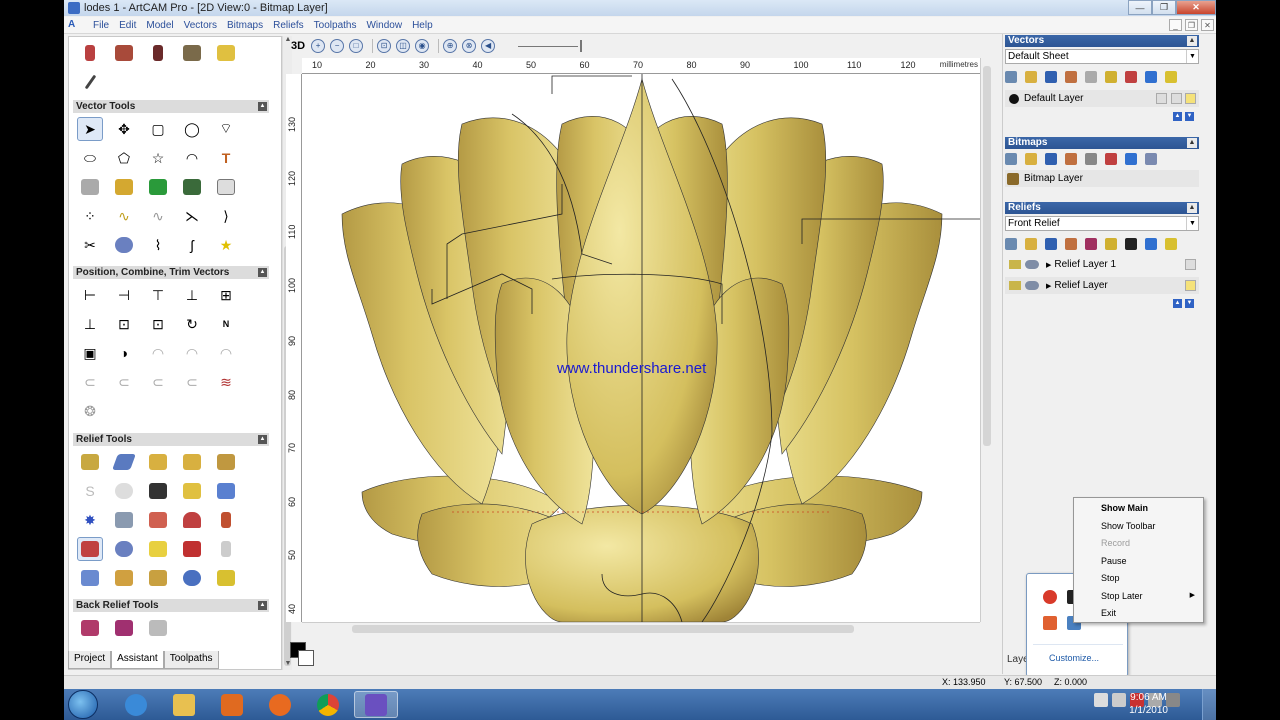  What do you see at coordinates (90, 382) in the screenshot?
I see `fillet-icon: ⊂` at bounding box center [90, 382].